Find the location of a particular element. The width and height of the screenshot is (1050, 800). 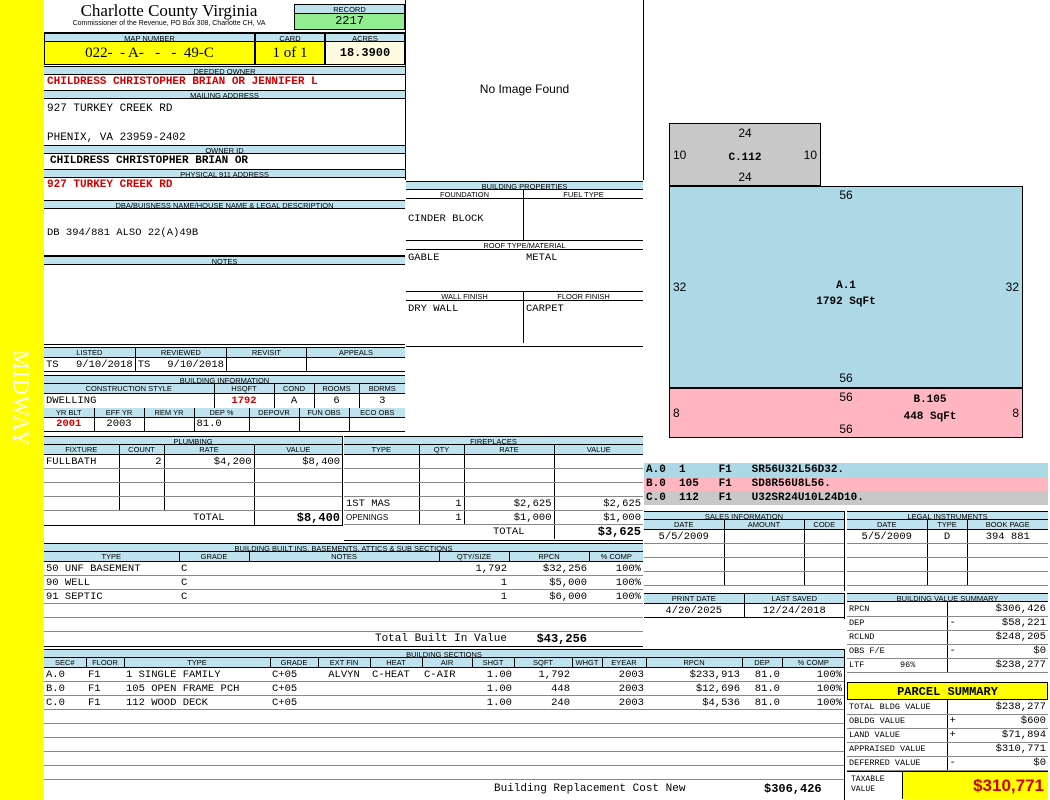

sales-code-header: CODE is located at coordinates (824, 525).